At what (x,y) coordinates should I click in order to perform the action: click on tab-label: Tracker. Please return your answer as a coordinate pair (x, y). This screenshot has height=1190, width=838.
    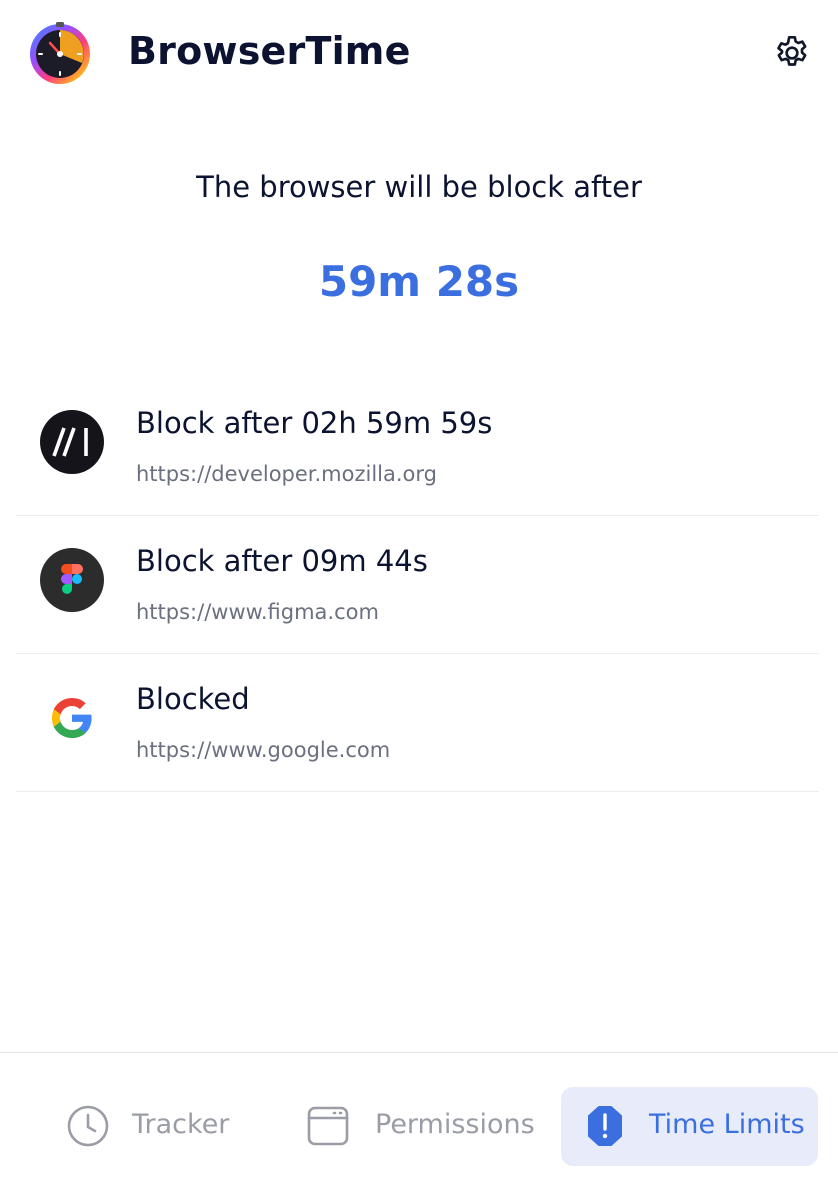
    Looking at the image, I should click on (181, 1124).